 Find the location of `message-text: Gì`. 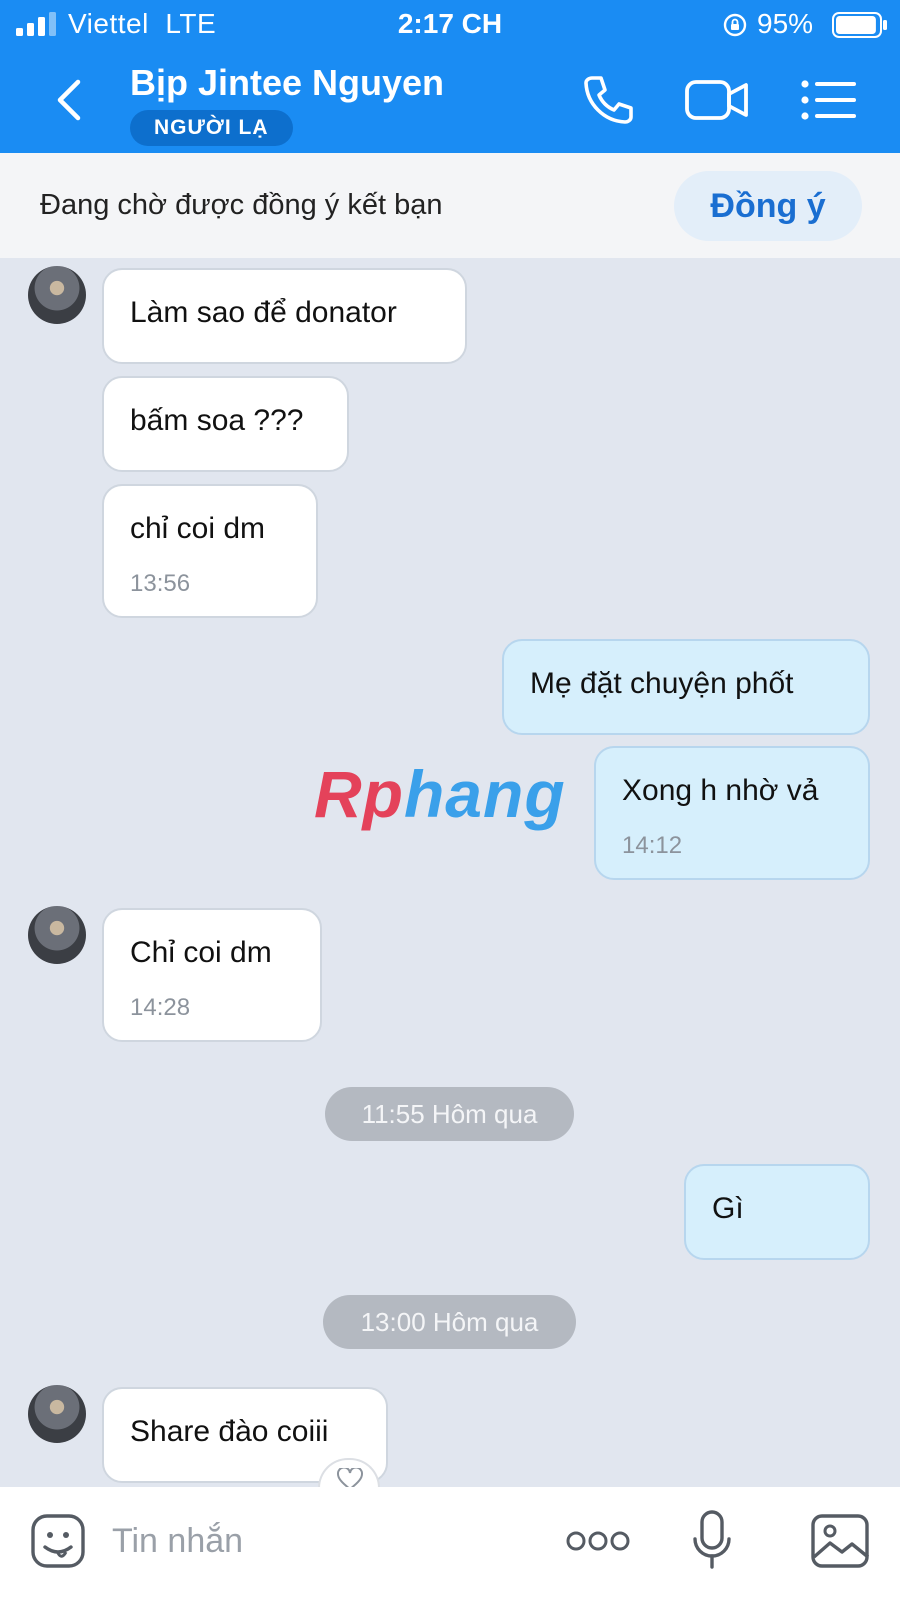

message-text: Gì is located at coordinates (728, 1208).